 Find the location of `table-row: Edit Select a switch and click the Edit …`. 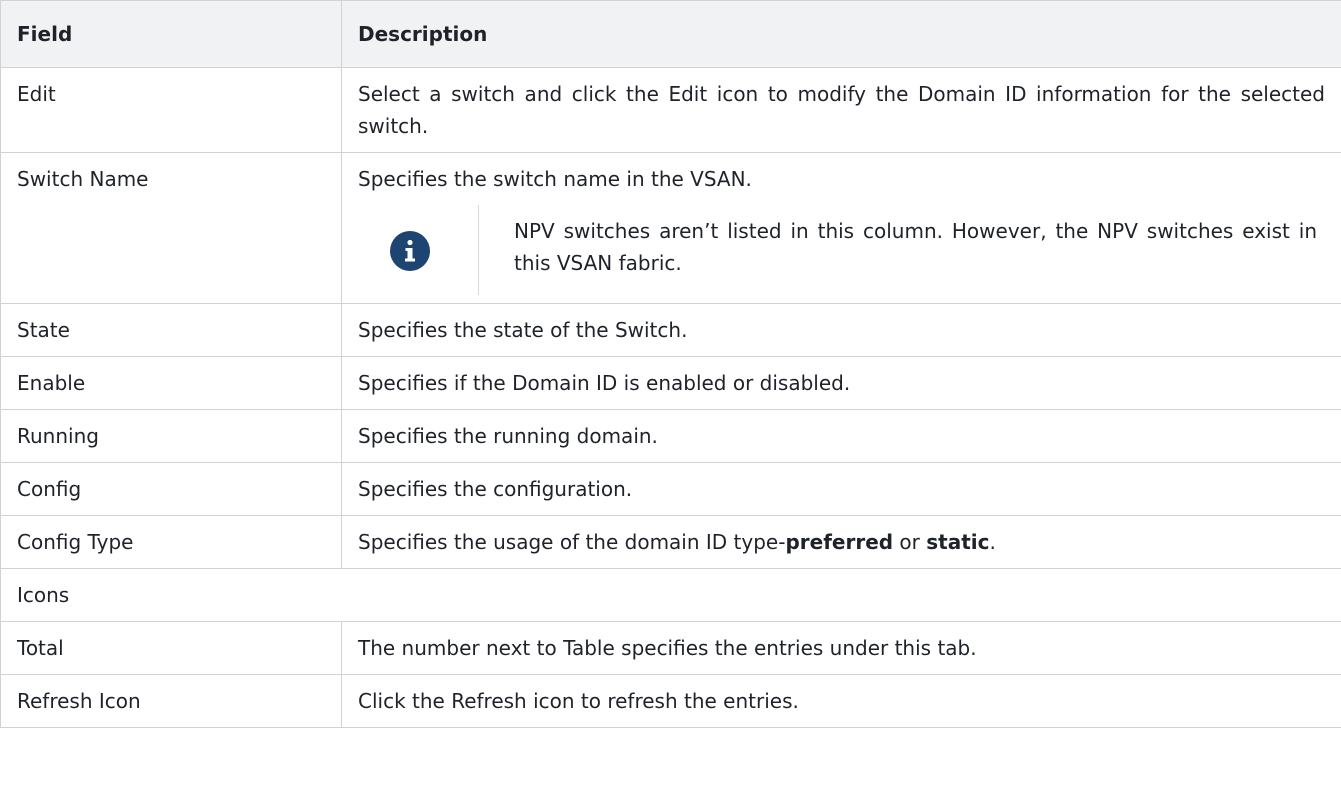

table-row: Edit Select a switch and click the Edit … is located at coordinates (670, 110).